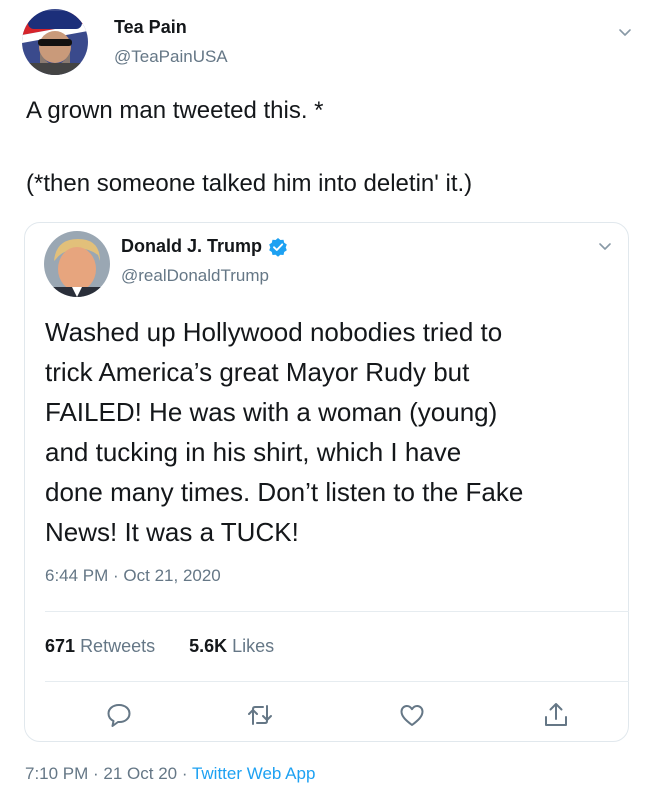  Describe the element at coordinates (271, 412) in the screenshot. I see `quoted-text-line: FAILED! He was with a woman (young)` at that location.